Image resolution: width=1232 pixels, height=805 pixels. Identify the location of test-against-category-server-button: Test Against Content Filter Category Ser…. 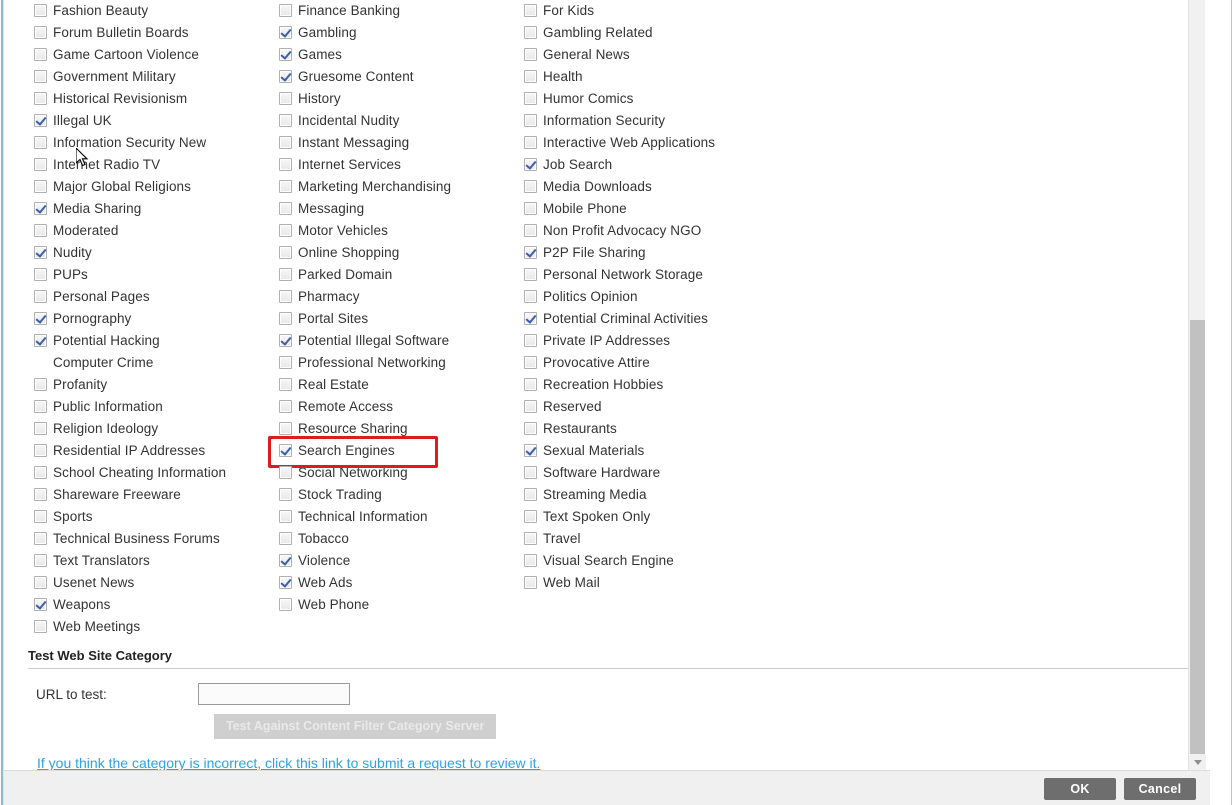
(355, 726).